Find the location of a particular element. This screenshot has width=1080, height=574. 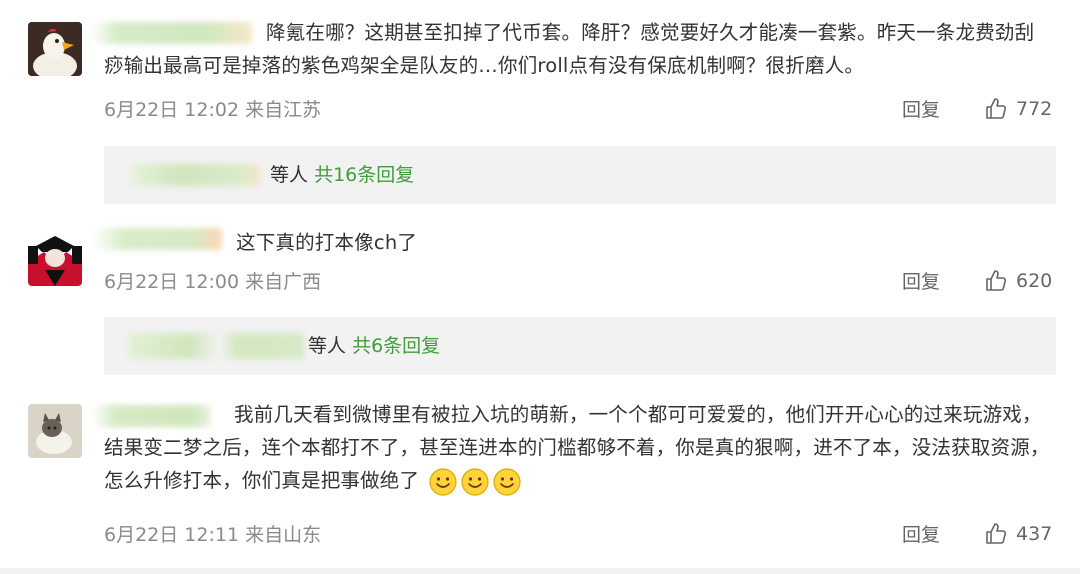

bottom-divider is located at coordinates (540, 571).